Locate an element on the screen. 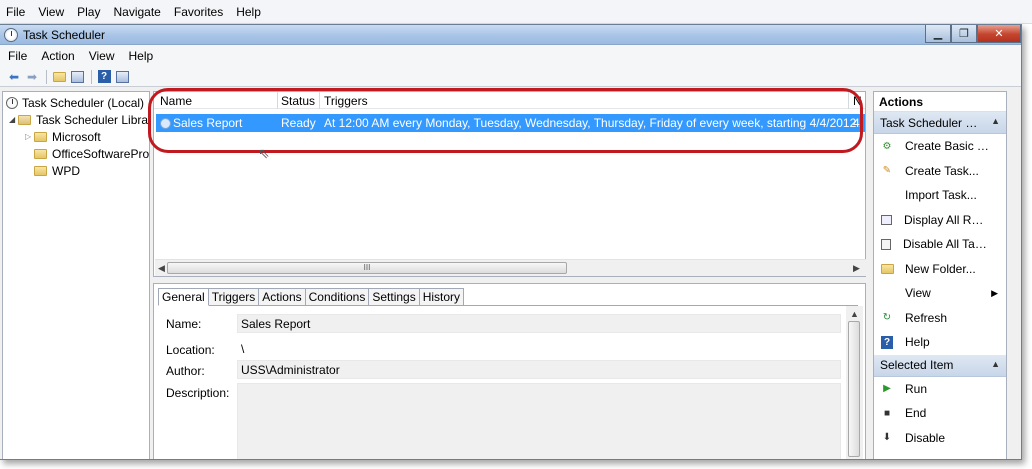 This screenshot has width=1032, height=469. outer-menu-view: View is located at coordinates (51, 12).